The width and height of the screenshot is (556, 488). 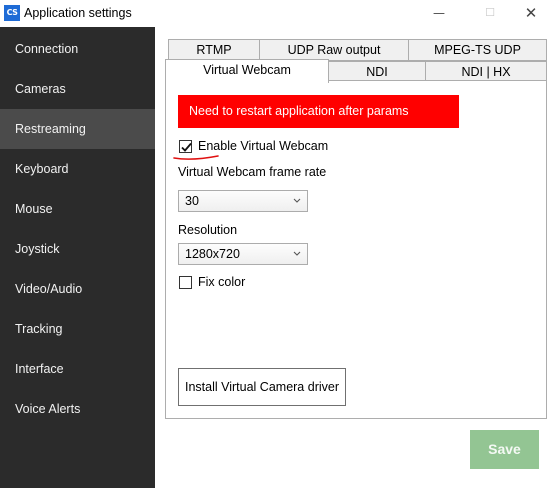 What do you see at coordinates (247, 71) in the screenshot?
I see `tab-virtual-webcam: Virtual Webcam` at bounding box center [247, 71].